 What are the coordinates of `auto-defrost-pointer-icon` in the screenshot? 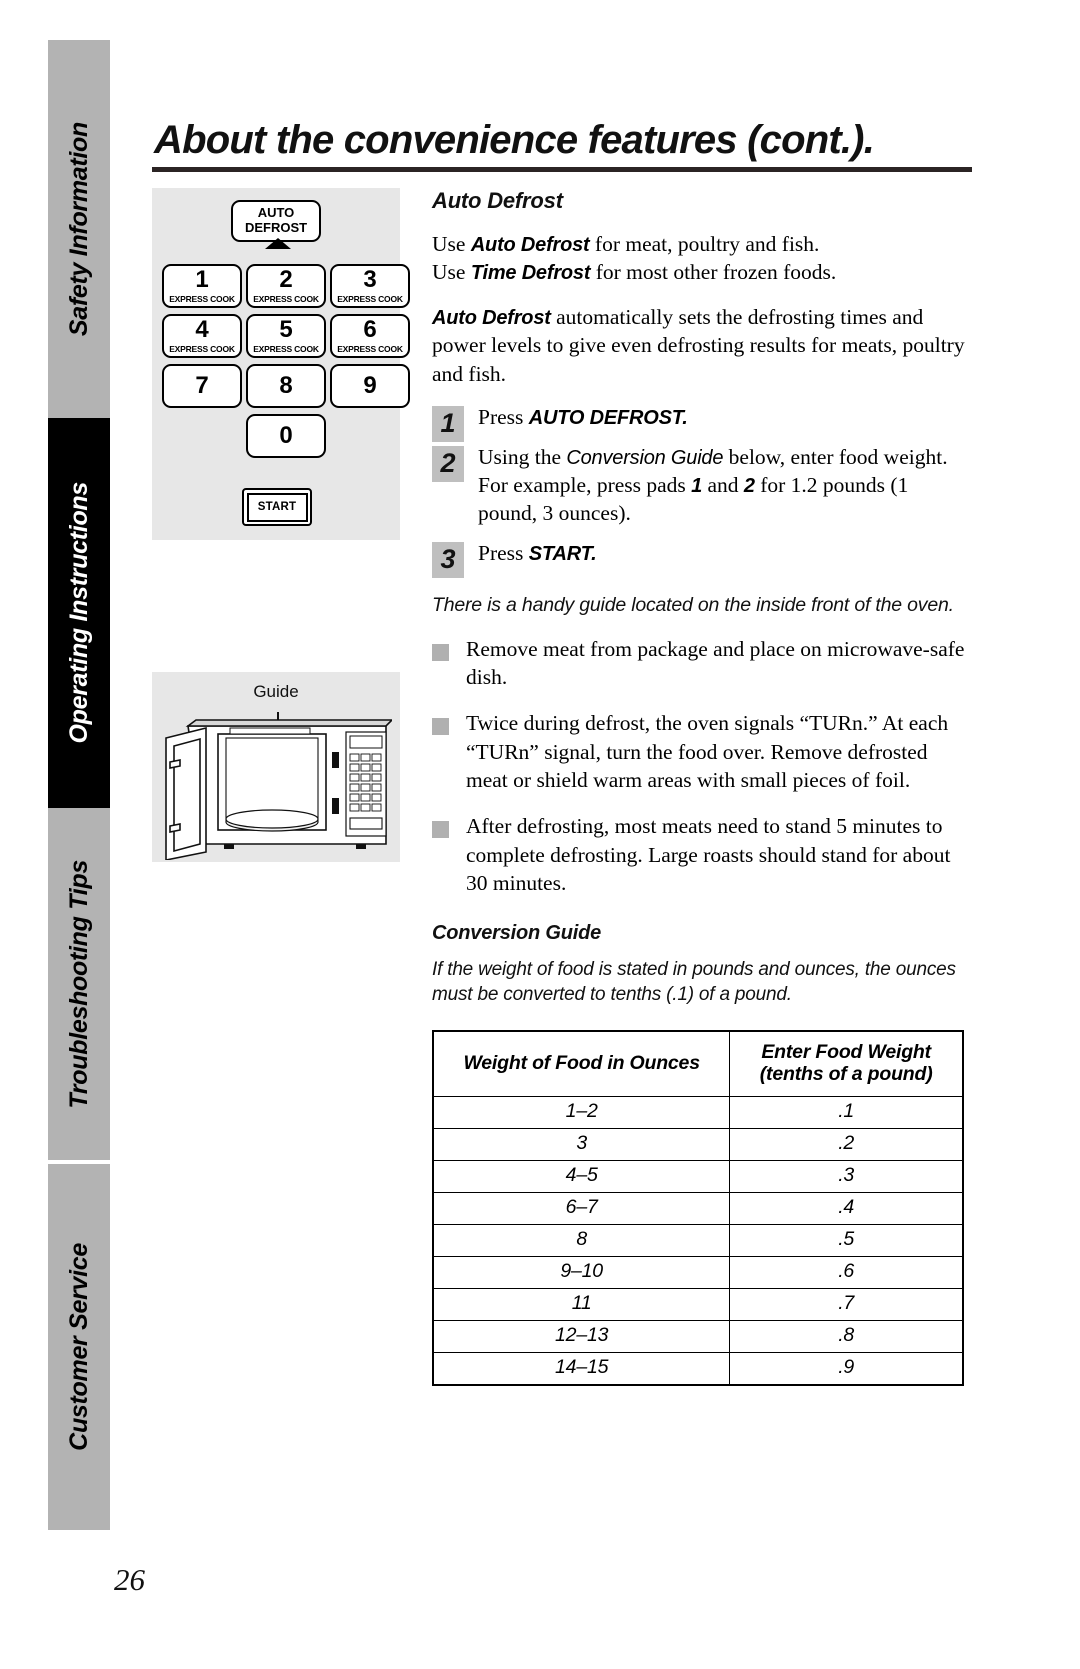 It's located at (278, 243).